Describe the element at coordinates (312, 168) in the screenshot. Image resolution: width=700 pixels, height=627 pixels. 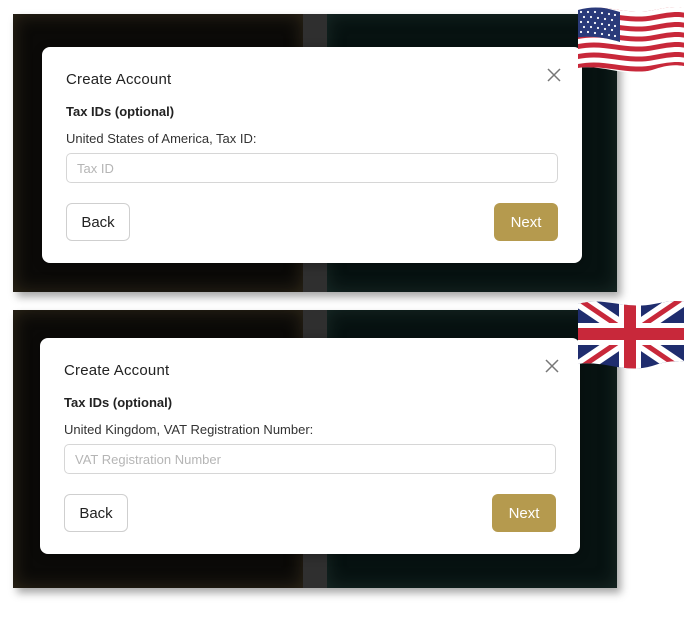
I see `tax-id-input` at that location.